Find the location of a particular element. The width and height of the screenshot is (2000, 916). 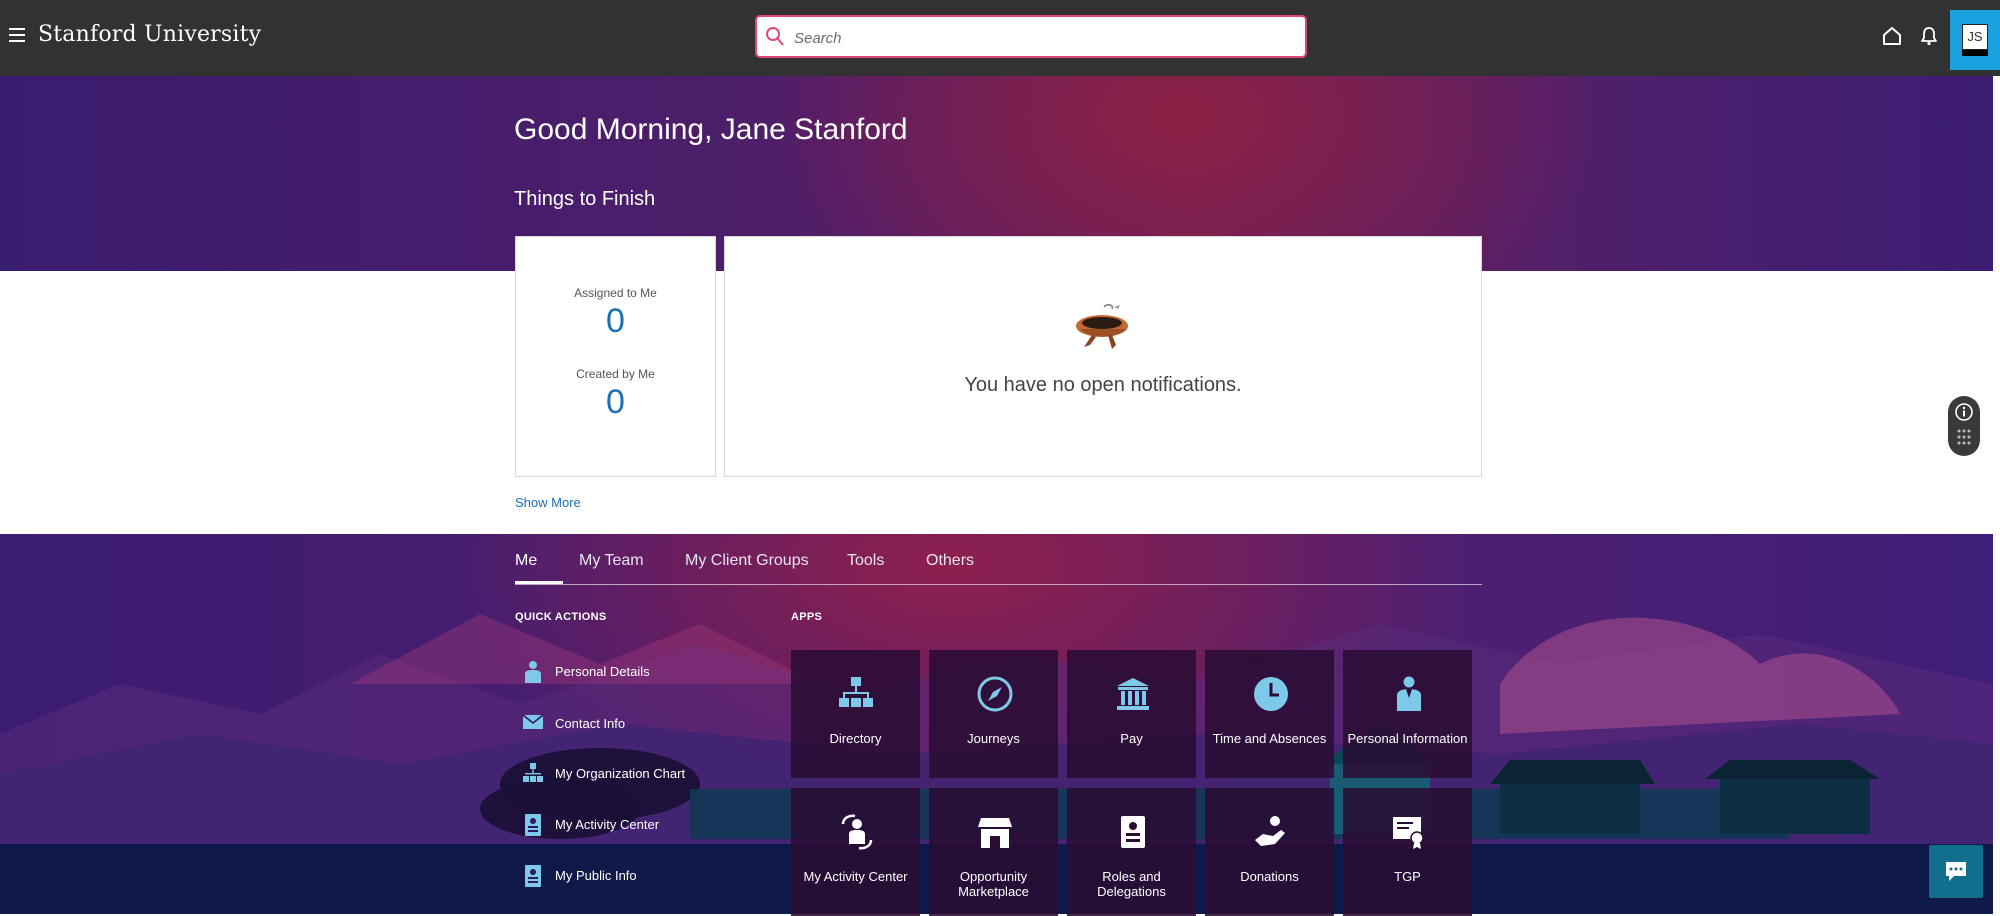

quick-action-public-info: My Public Info is located at coordinates (635, 876).